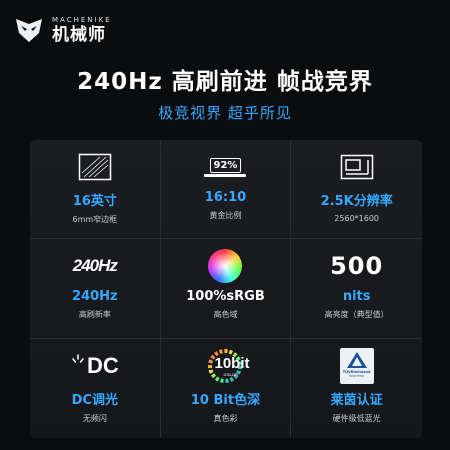  Describe the element at coordinates (225, 82) in the screenshot. I see `headline: 240Hz 高刷前进 帧战竞界` at that location.